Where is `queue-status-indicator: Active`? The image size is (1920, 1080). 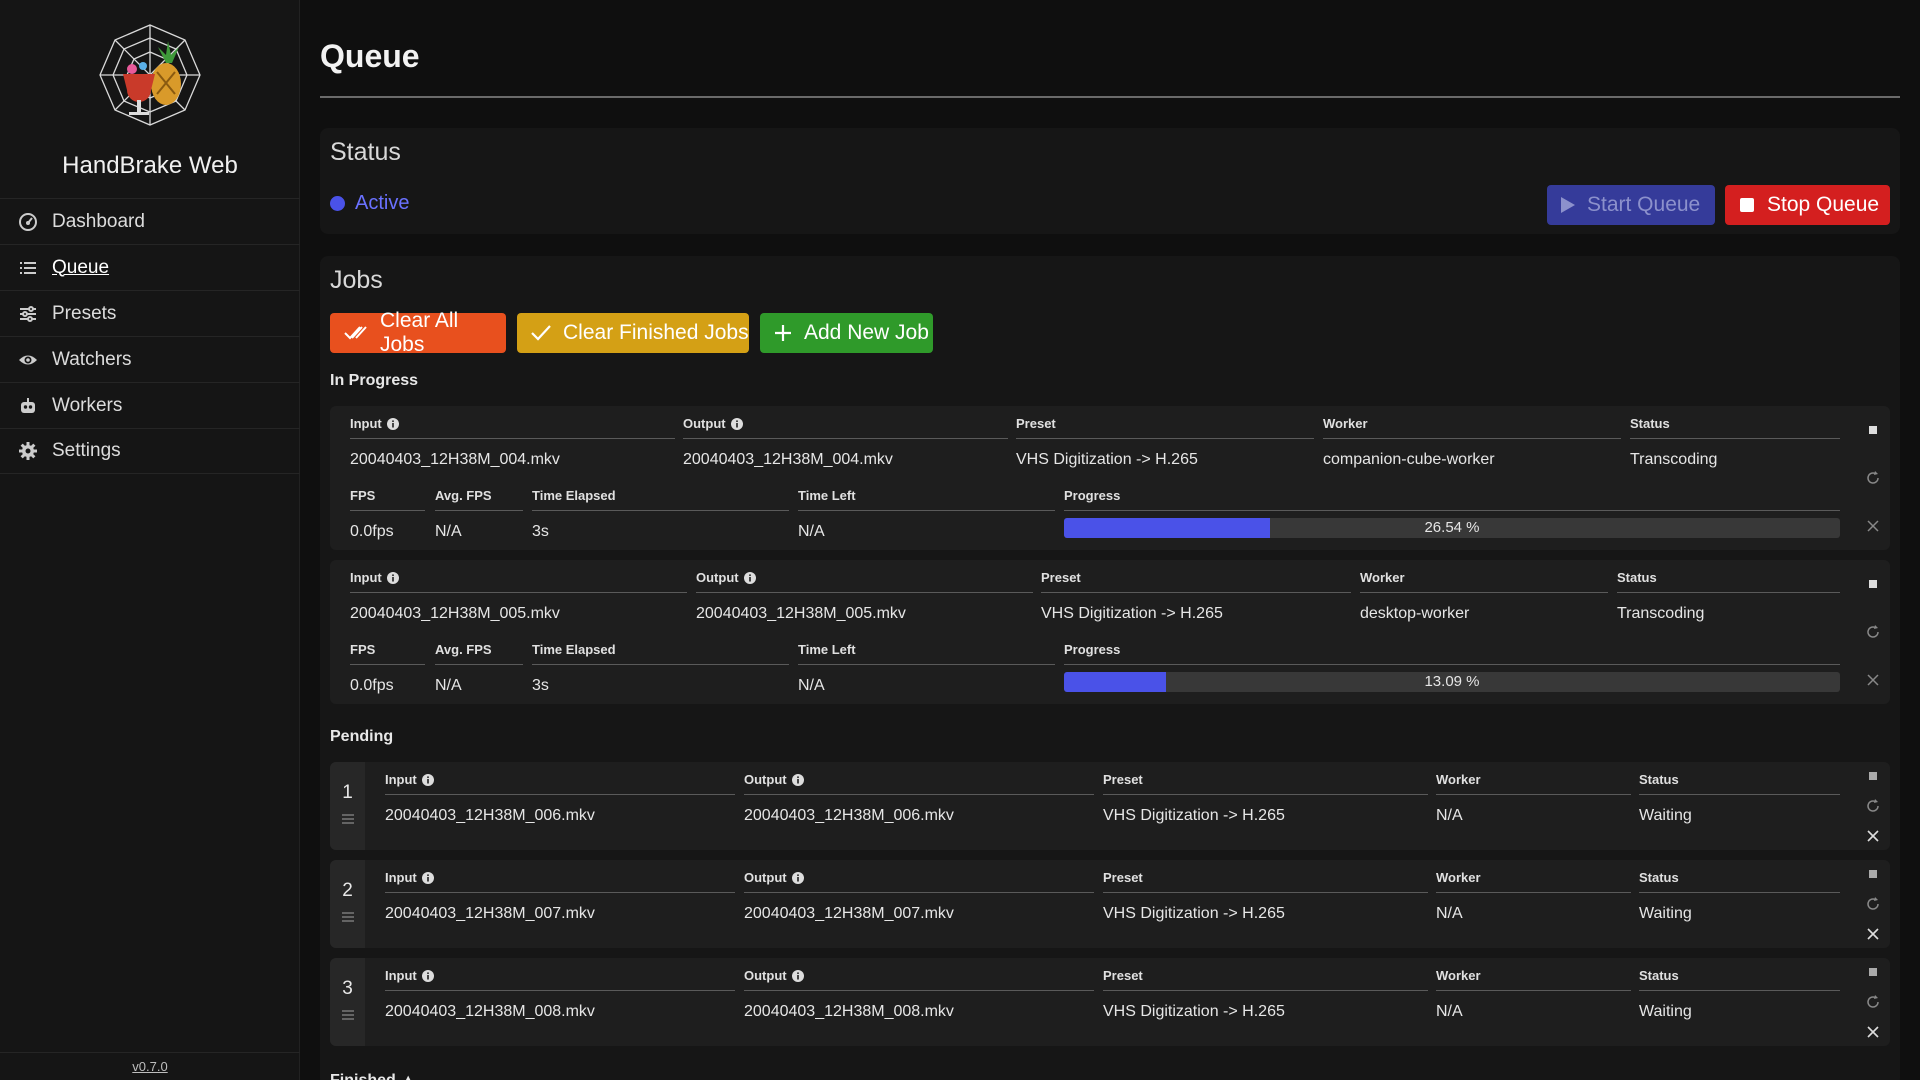 queue-status-indicator: Active is located at coordinates (369, 203).